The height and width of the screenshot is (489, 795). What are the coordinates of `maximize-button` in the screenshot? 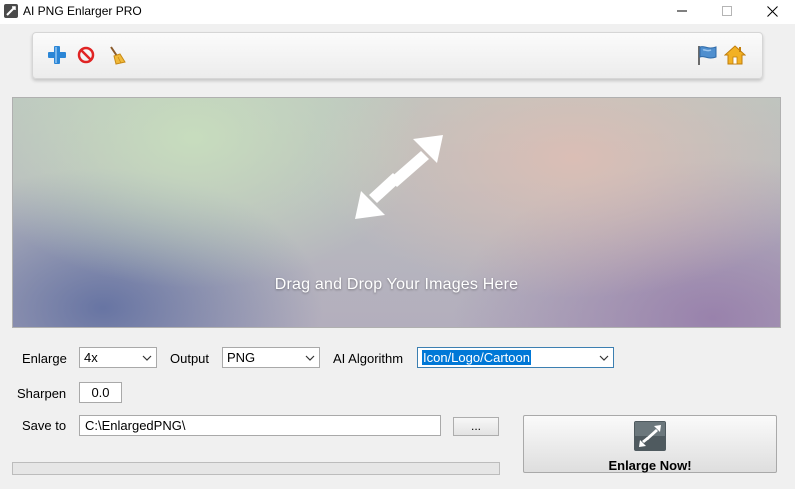 It's located at (727, 11).